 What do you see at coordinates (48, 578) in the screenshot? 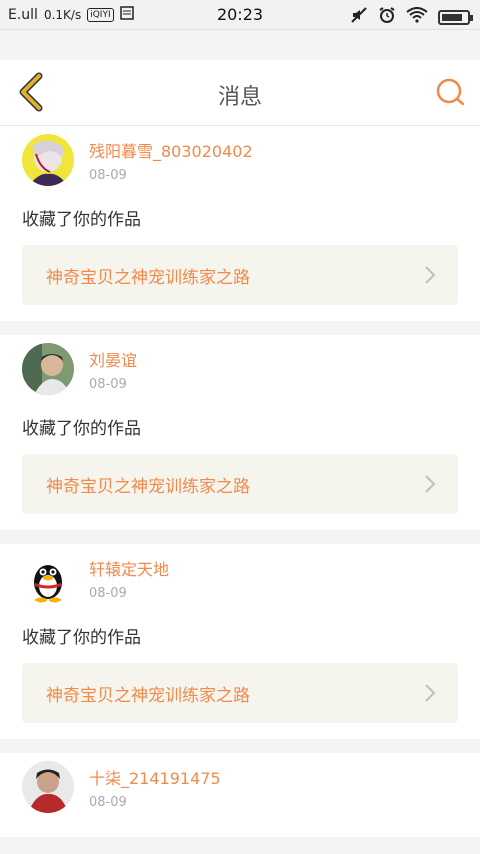
I see `qq-penguin-avatar` at bounding box center [48, 578].